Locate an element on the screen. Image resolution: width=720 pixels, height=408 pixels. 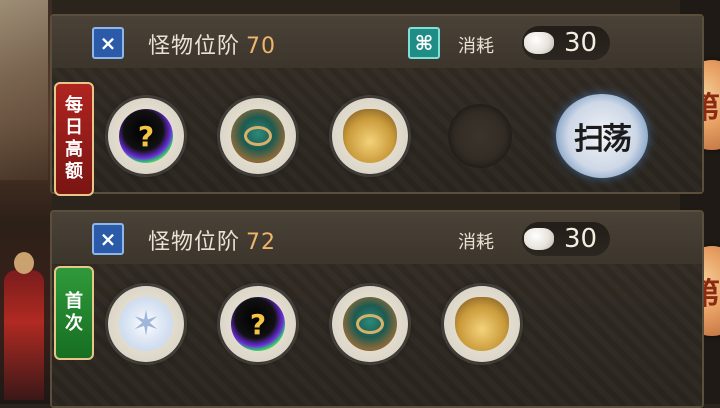
row-1-cost-value: 30 is located at coordinates (581, 43).